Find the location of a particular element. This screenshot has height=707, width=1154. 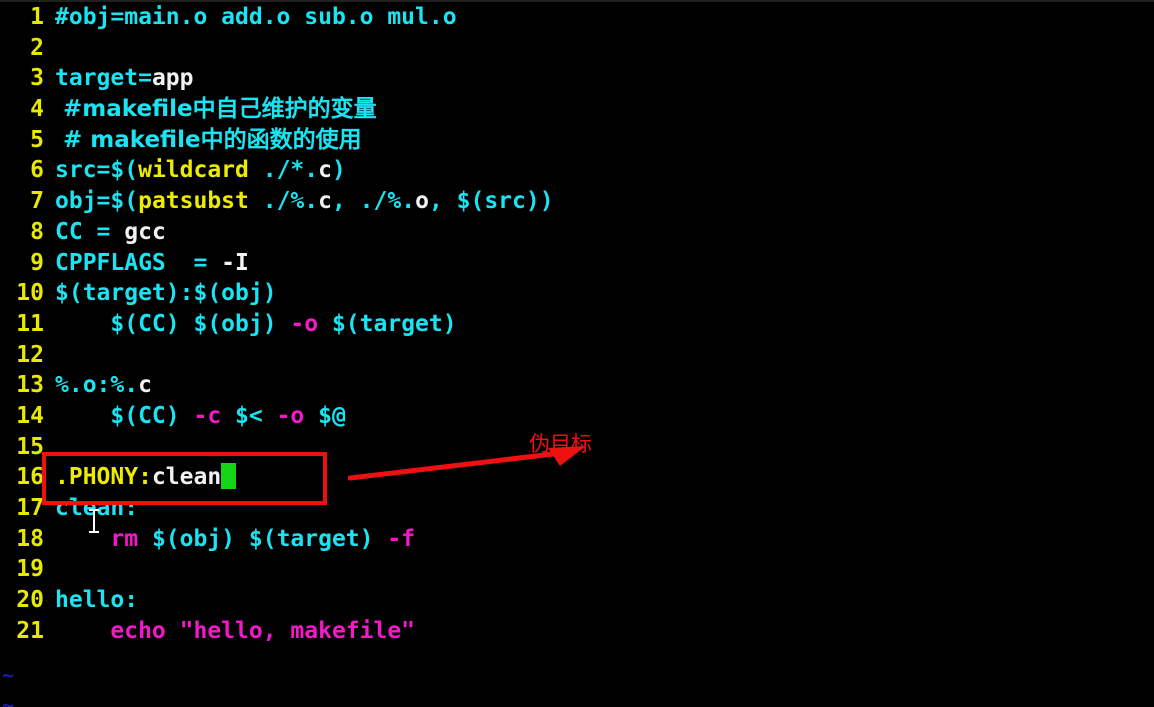

line-content: # makefile中的函数的使用 is located at coordinates (599, 140).